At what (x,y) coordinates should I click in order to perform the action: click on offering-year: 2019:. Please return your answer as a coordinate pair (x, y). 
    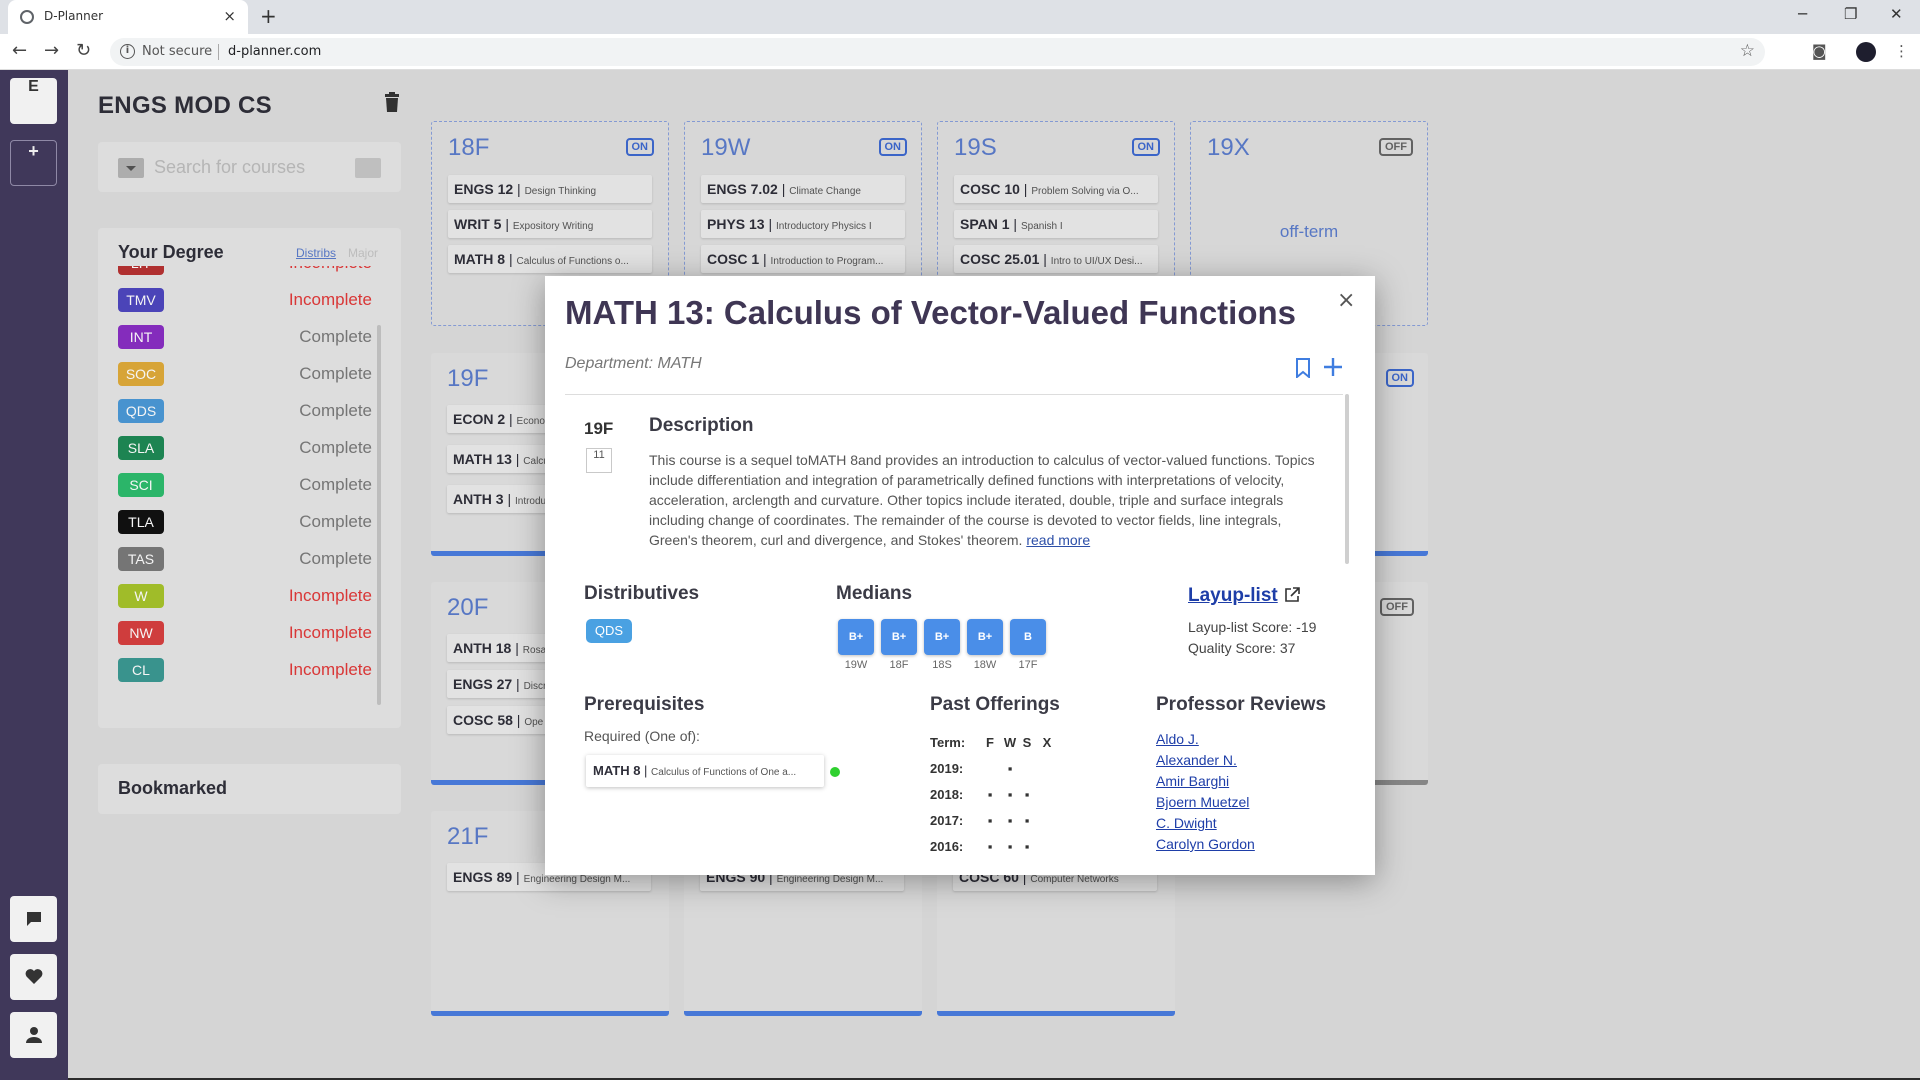
    Looking at the image, I should click on (947, 768).